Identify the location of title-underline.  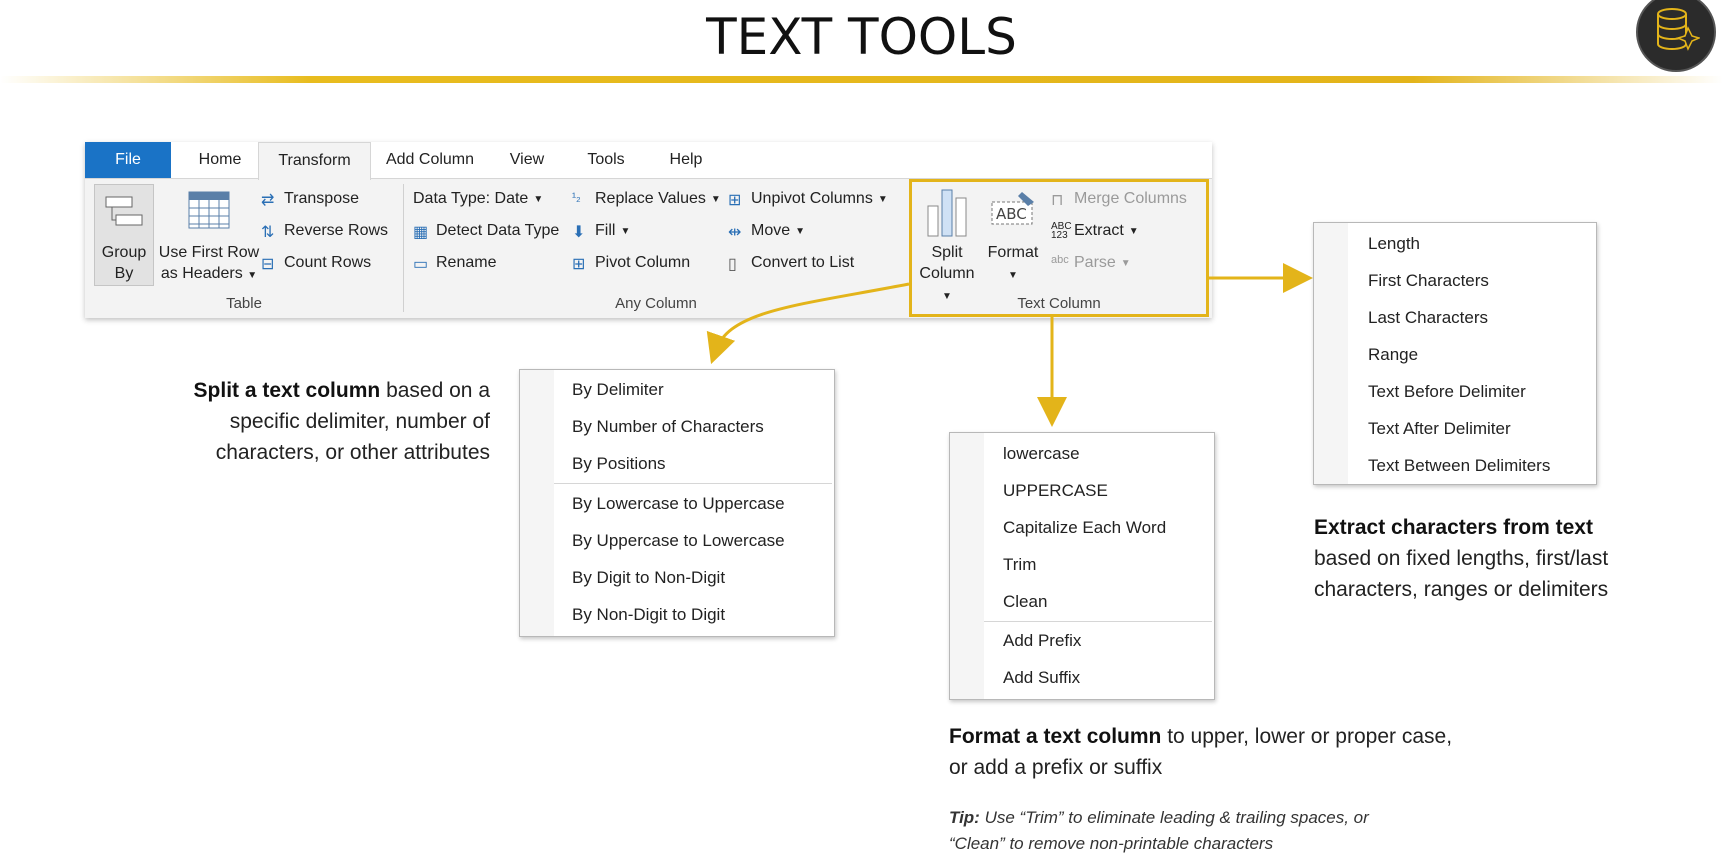
(861, 79).